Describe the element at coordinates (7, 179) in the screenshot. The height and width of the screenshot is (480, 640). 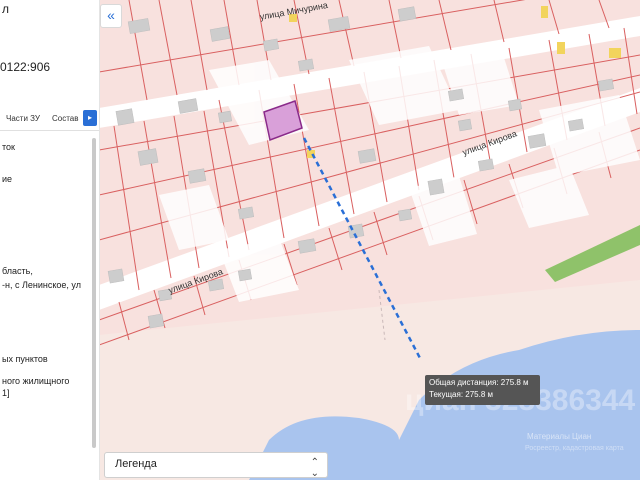
I see `panel-line: ие` at that location.